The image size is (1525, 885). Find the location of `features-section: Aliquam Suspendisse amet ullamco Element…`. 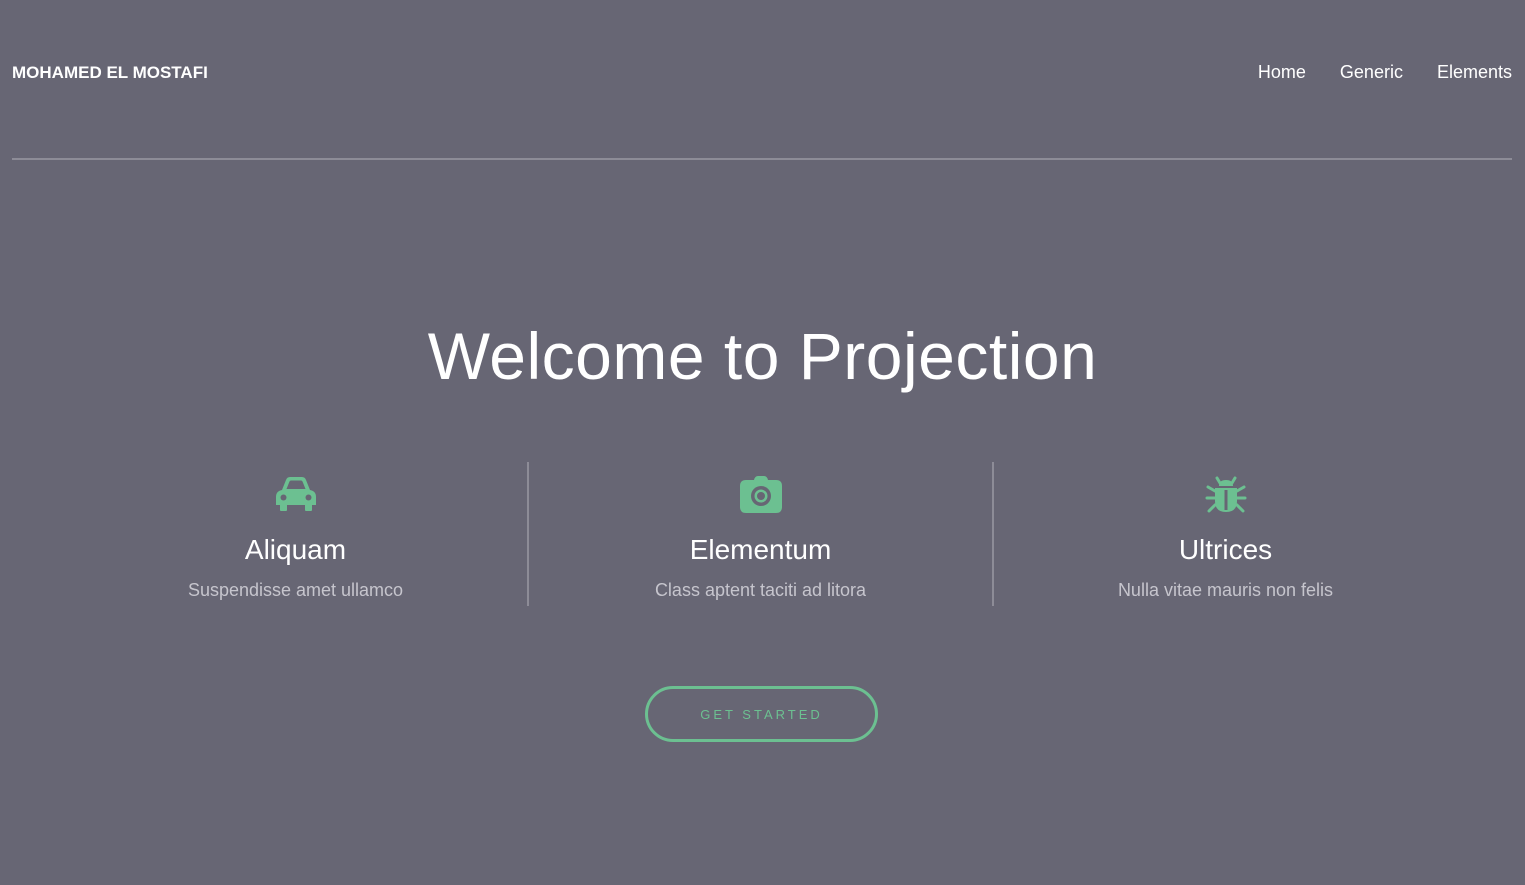

features-section: Aliquam Suspendisse amet ullamco Element… is located at coordinates (760, 534).